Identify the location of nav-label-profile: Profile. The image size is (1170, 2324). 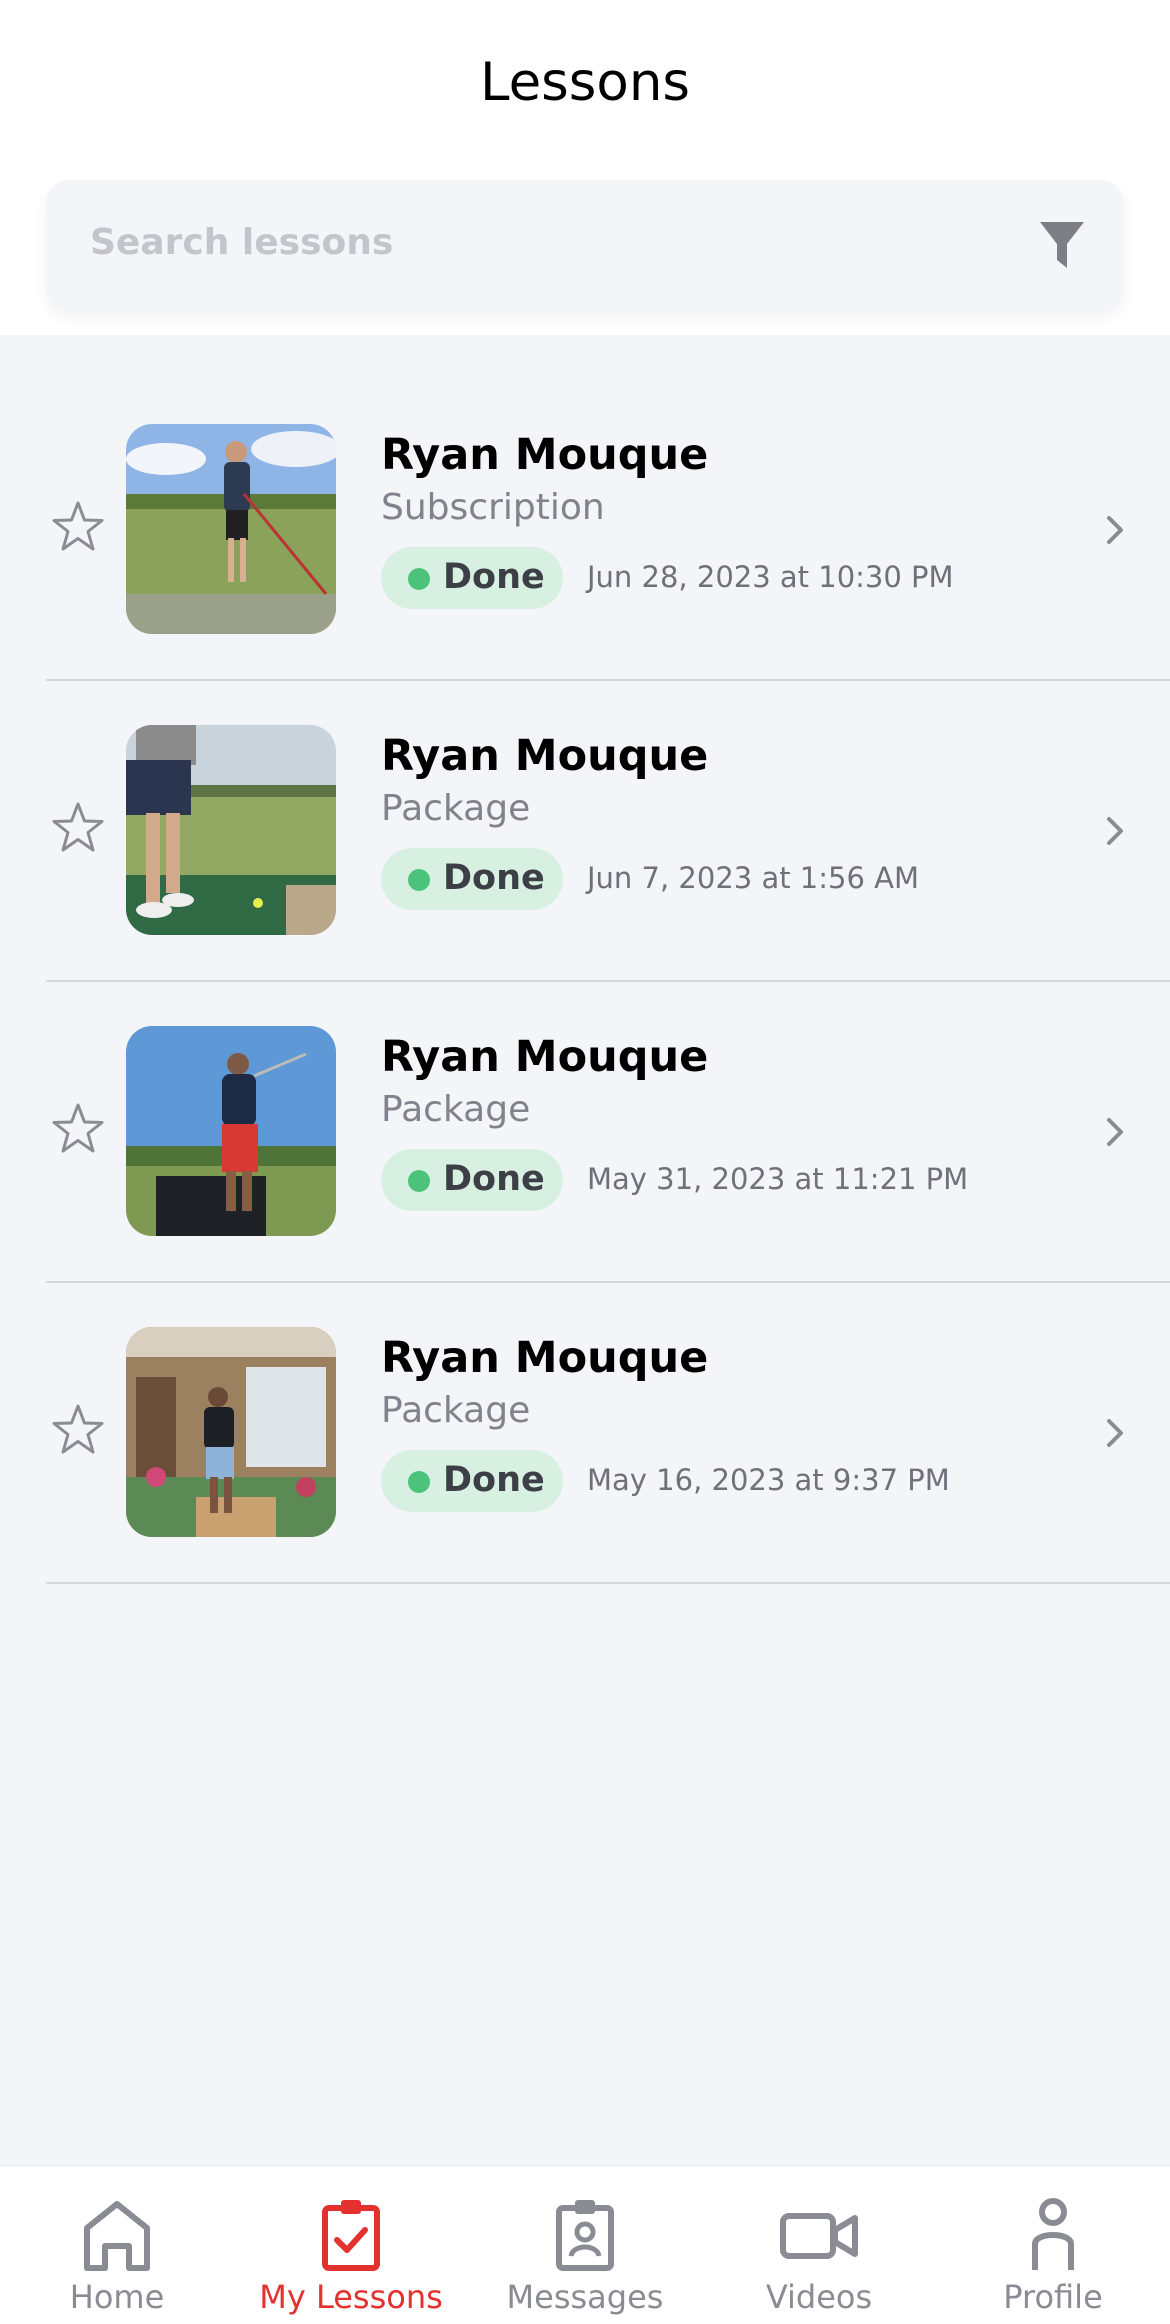
(1053, 2297).